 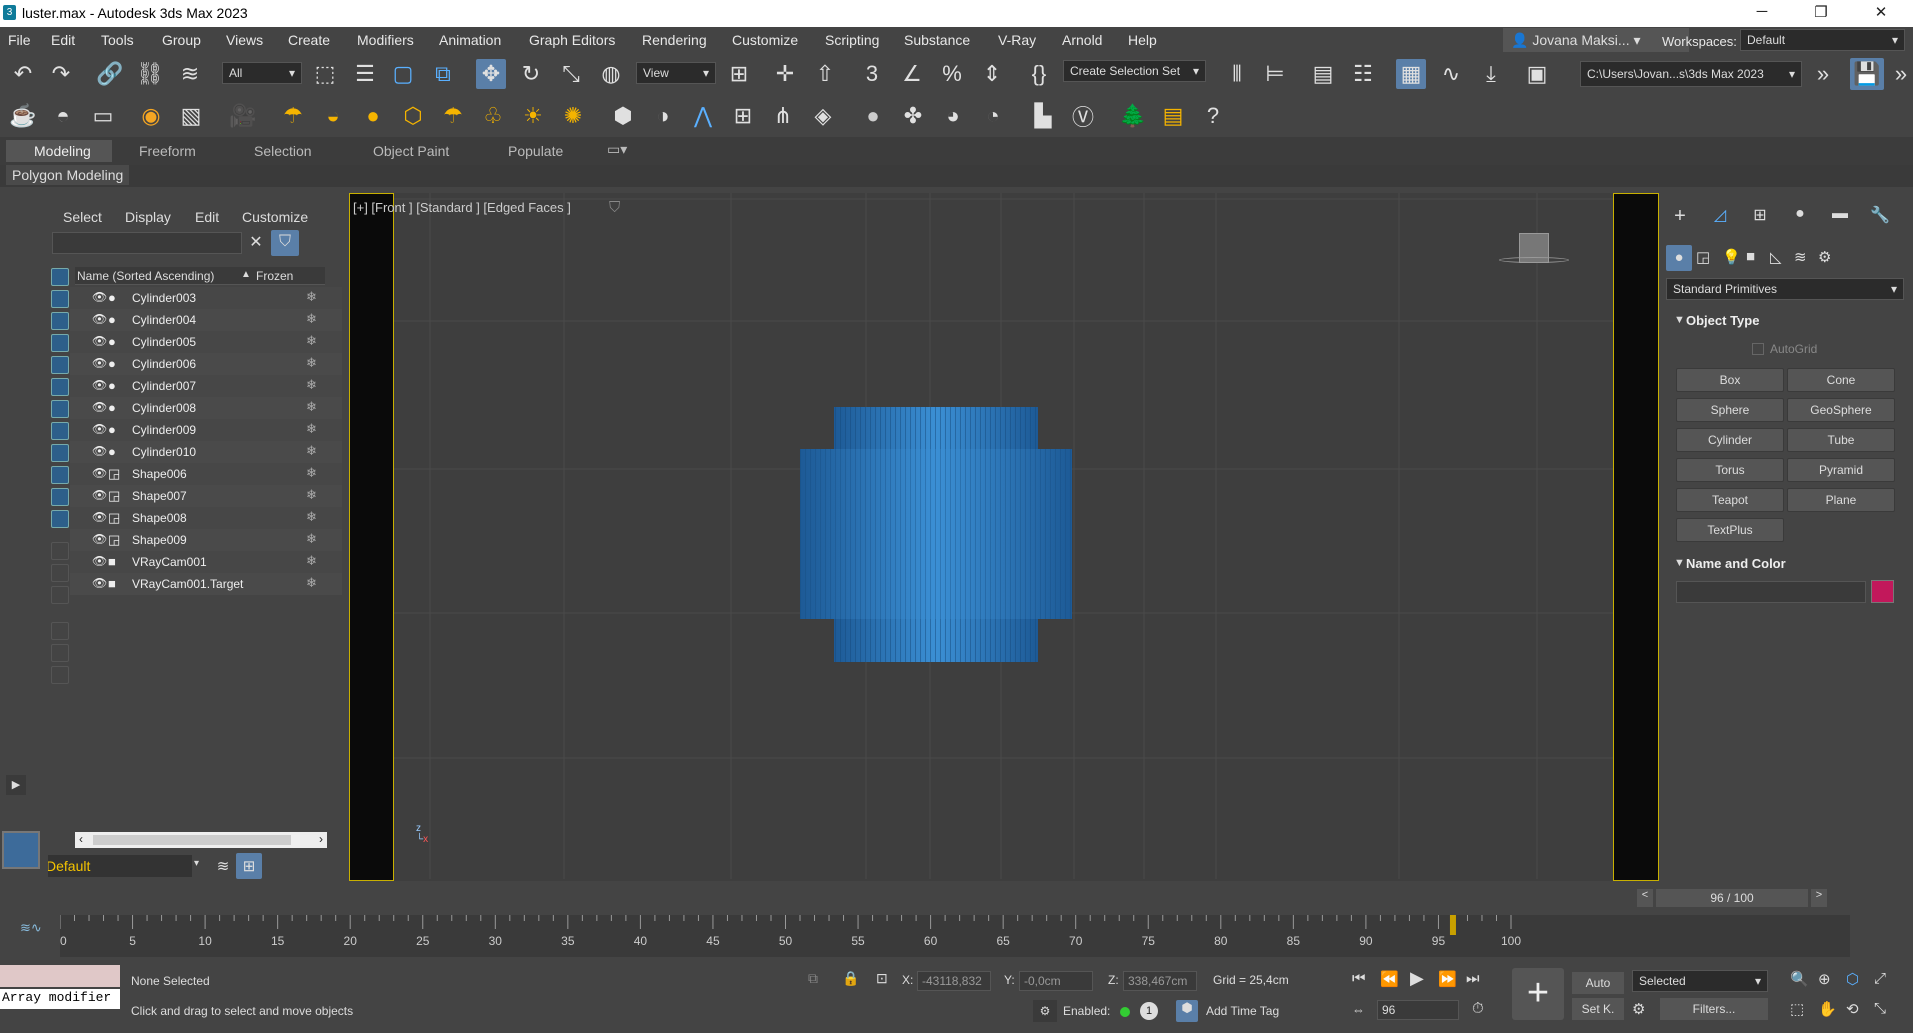 I want to click on explorer-scrollbar: ‹ ›, so click(x=201, y=840).